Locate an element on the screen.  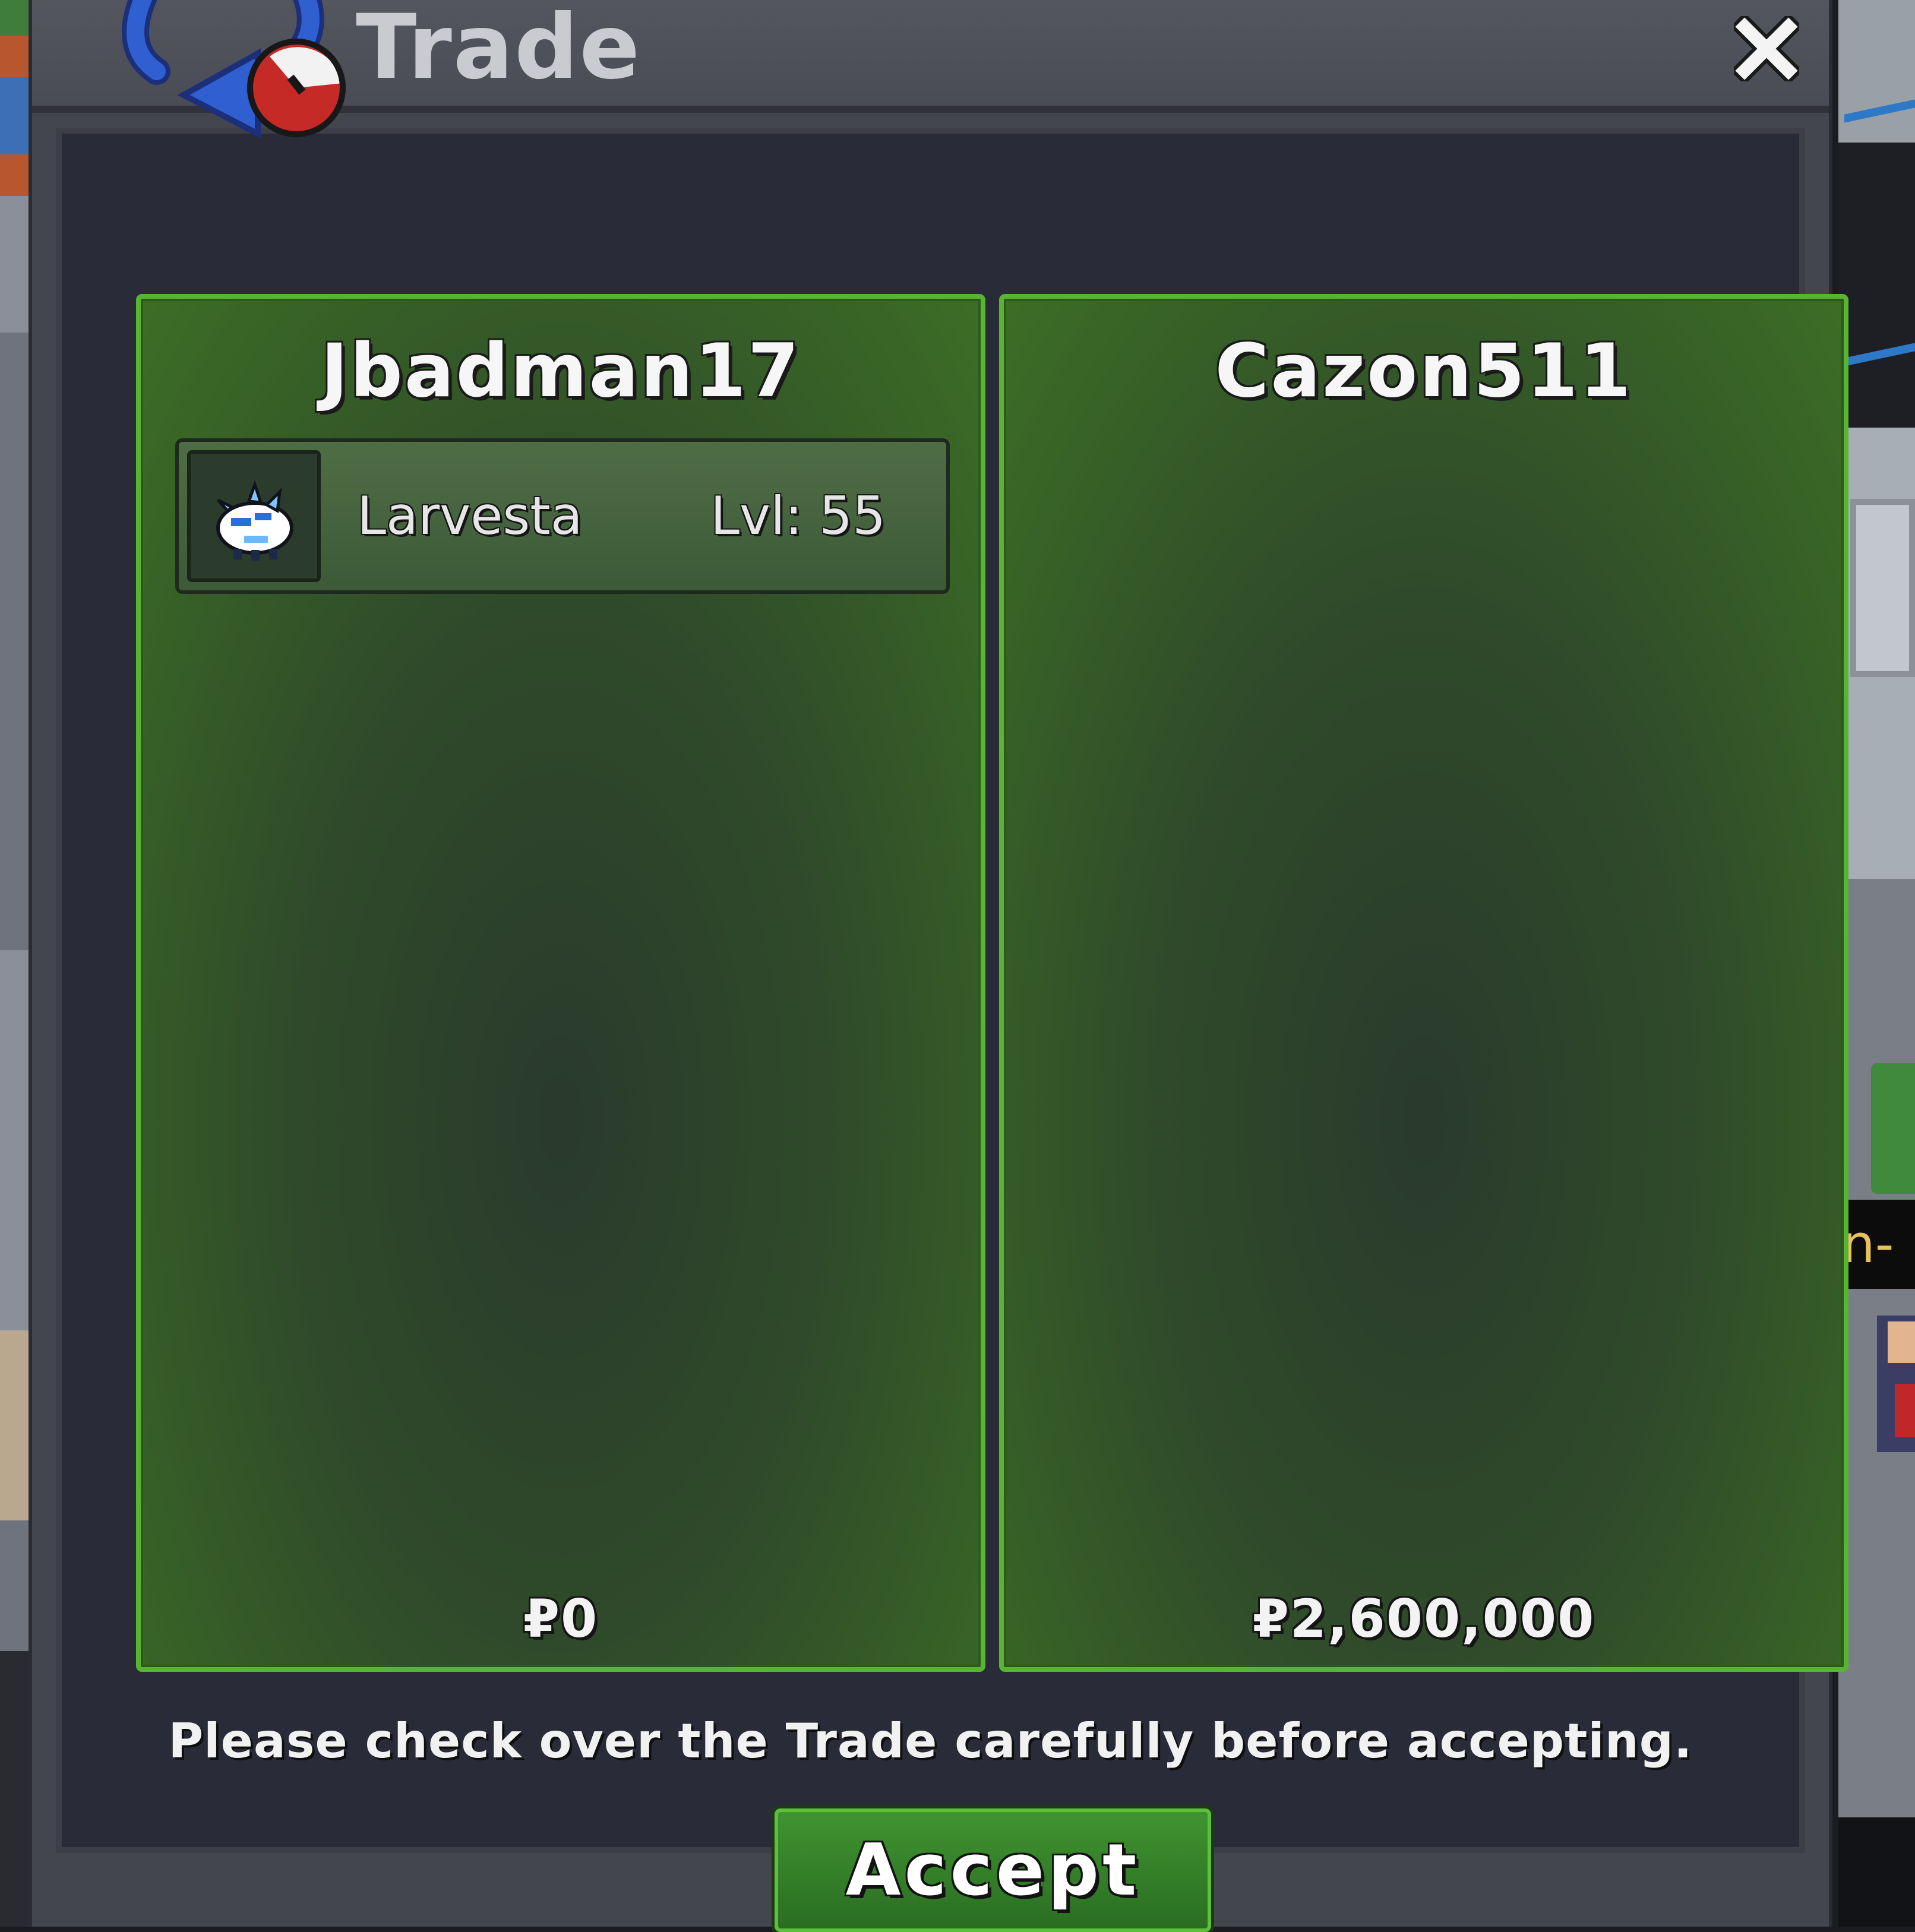
close-button is located at coordinates (1766, 48).